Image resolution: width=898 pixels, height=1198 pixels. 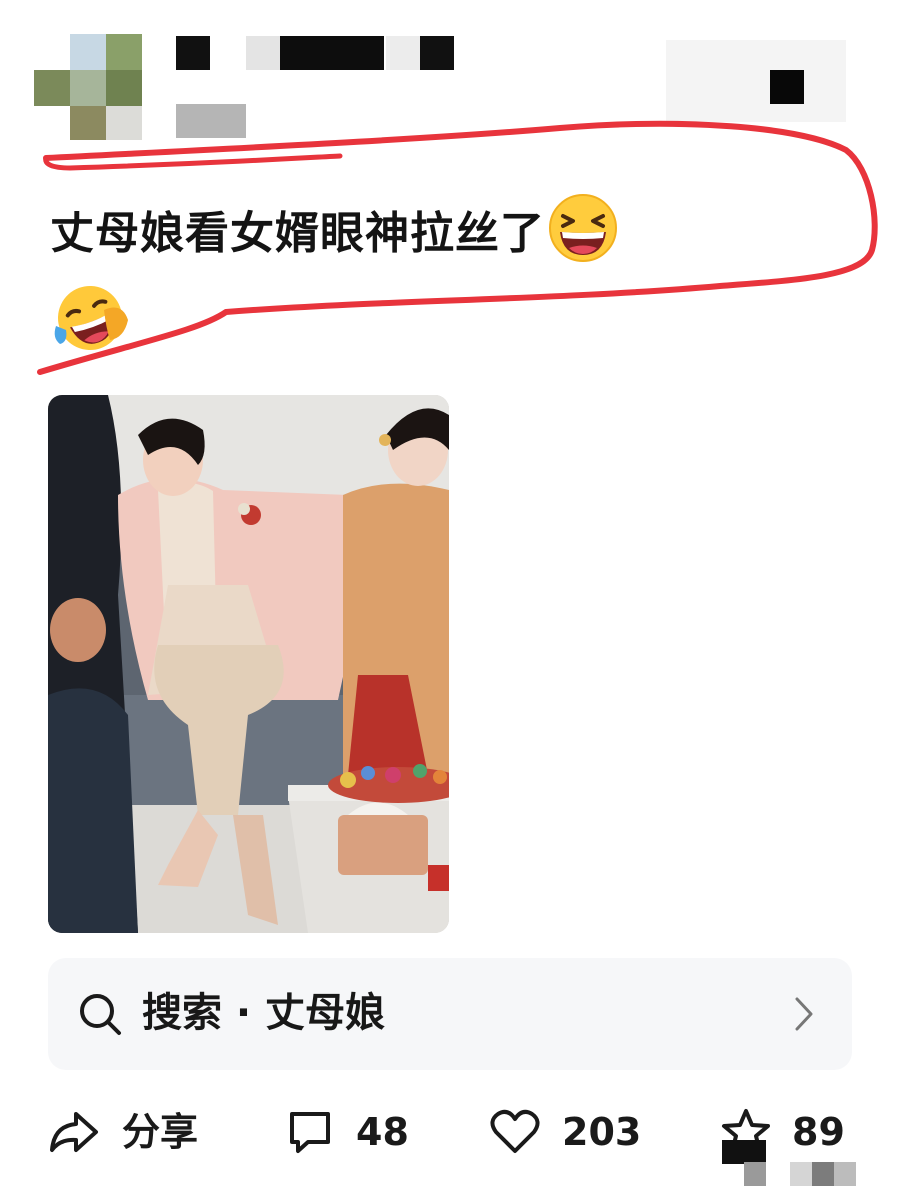 I want to click on search-suggestion-bar: 搜索 · 丈母娘, so click(x=450, y=1014).